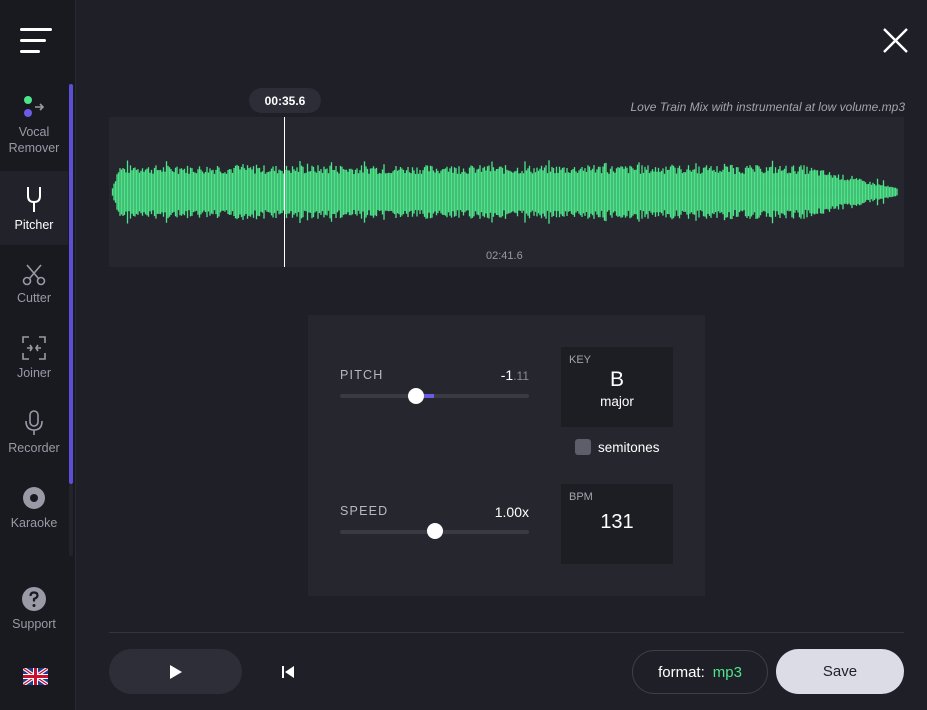 This screenshot has height=710, width=927. What do you see at coordinates (34, 347) in the screenshot?
I see `joiner-icon` at bounding box center [34, 347].